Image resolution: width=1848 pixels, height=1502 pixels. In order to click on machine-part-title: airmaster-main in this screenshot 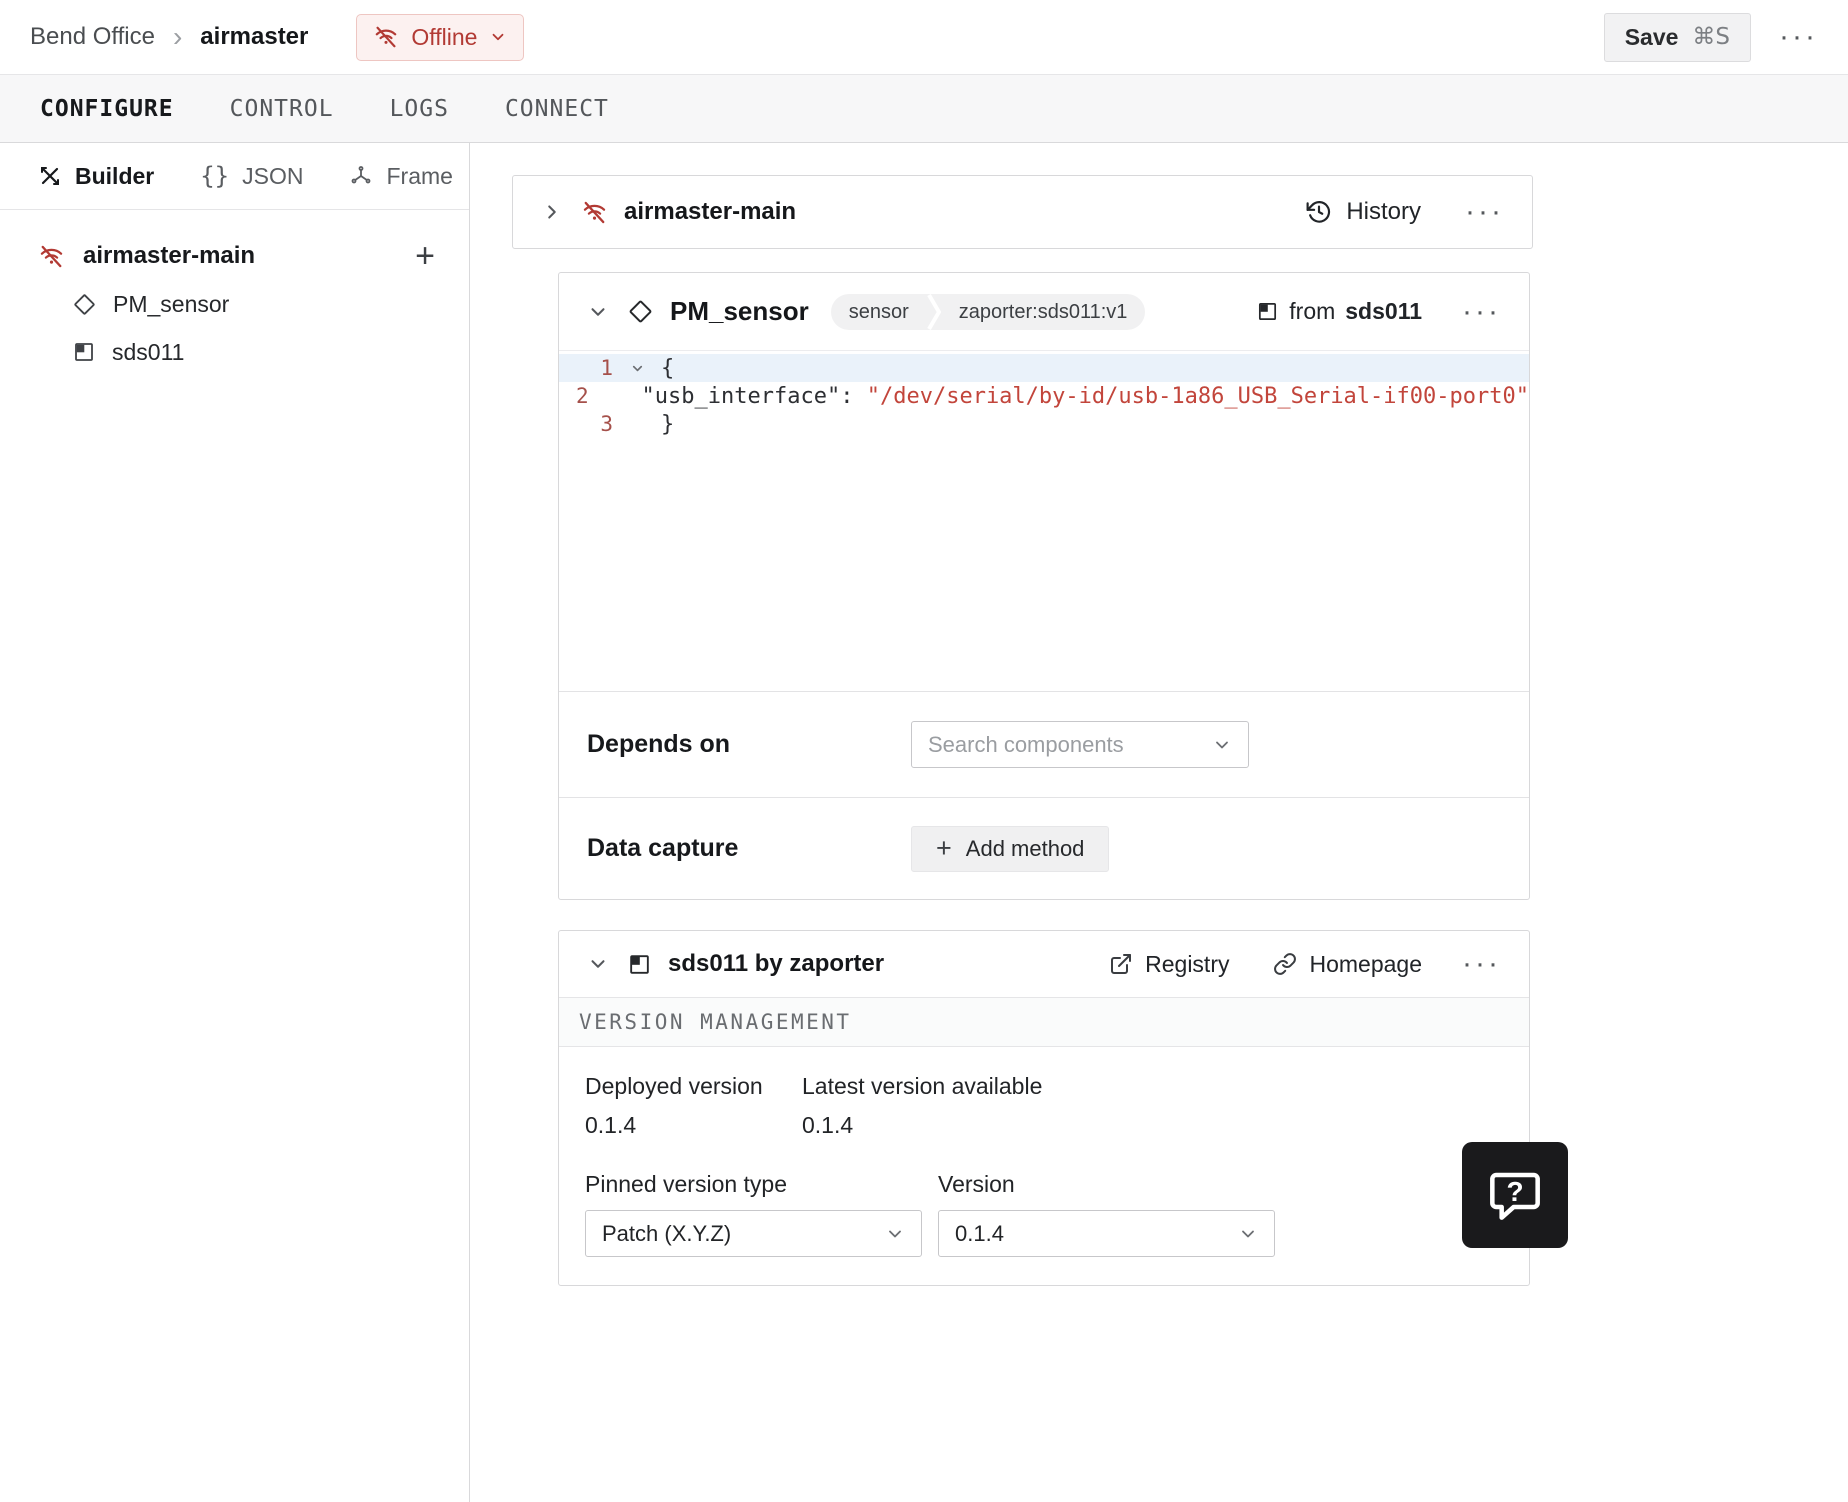, I will do `click(710, 211)`.